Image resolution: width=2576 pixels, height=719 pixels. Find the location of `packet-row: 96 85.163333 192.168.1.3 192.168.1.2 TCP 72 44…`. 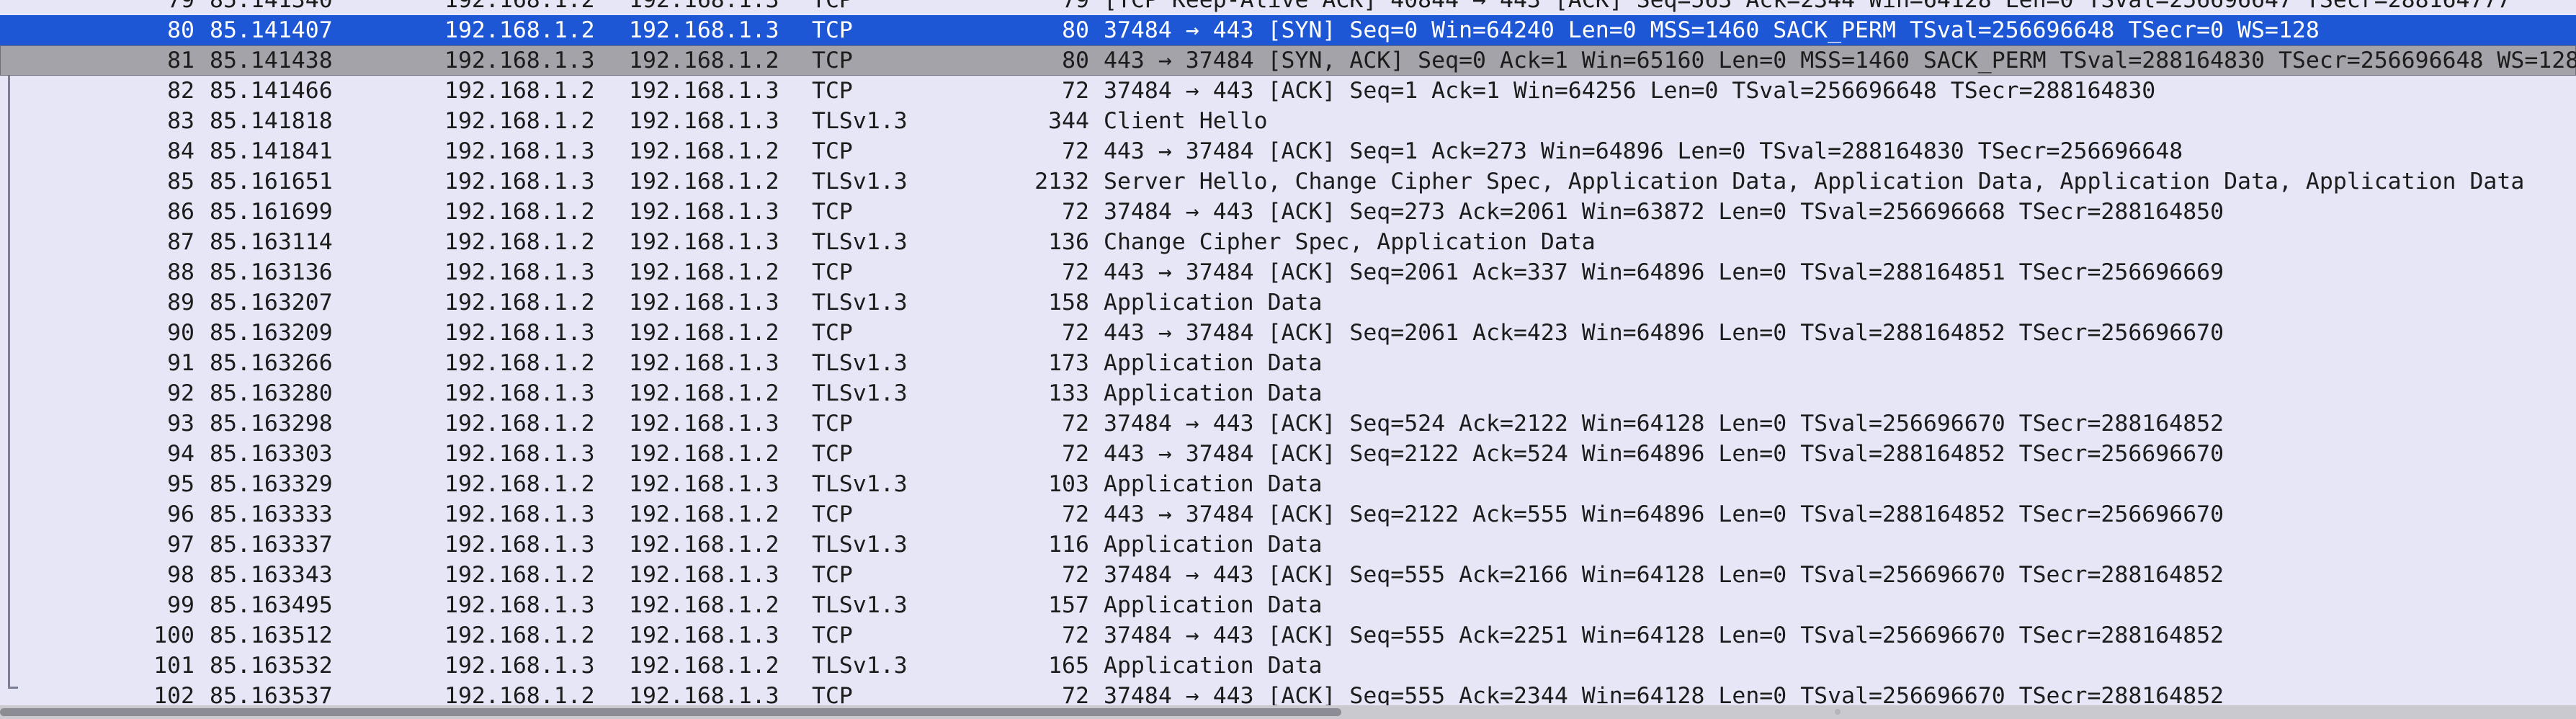

packet-row: 96 85.163333 192.168.1.3 192.168.1.2 TCP 72 44… is located at coordinates (1288, 514).